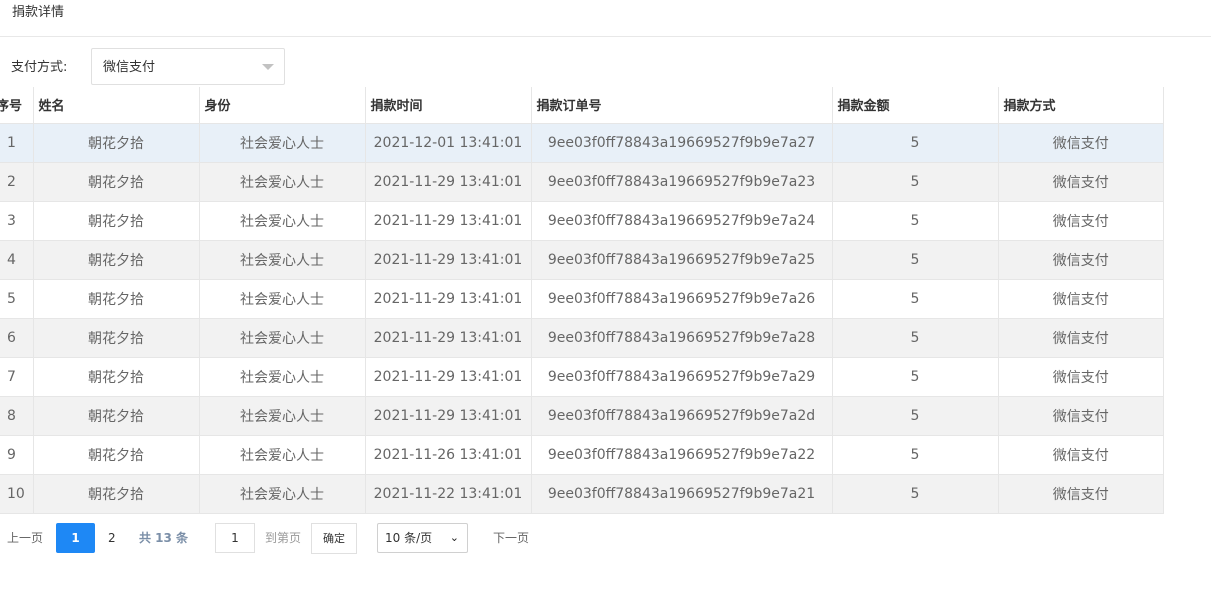  Describe the element at coordinates (681, 259) in the screenshot. I see `cell-order-number: 9ee03f0ff78843a19669527f9b9e7a25` at that location.